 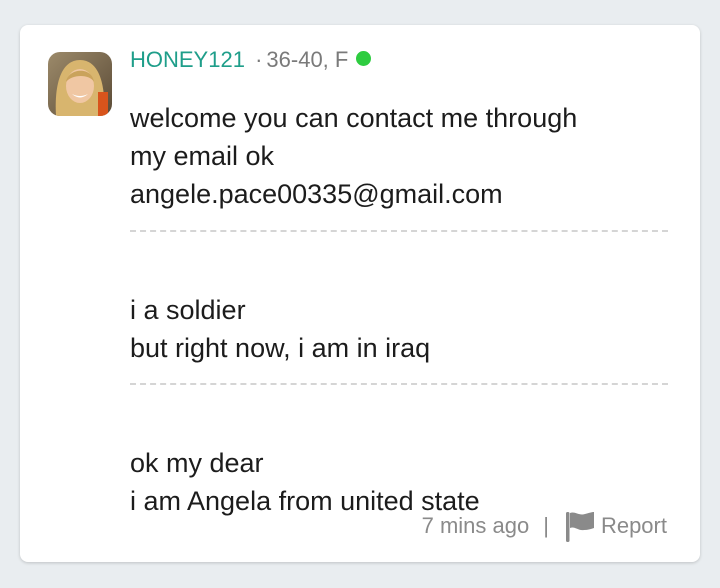 I want to click on user-age-gender: 36-40, F, so click(x=307, y=59).